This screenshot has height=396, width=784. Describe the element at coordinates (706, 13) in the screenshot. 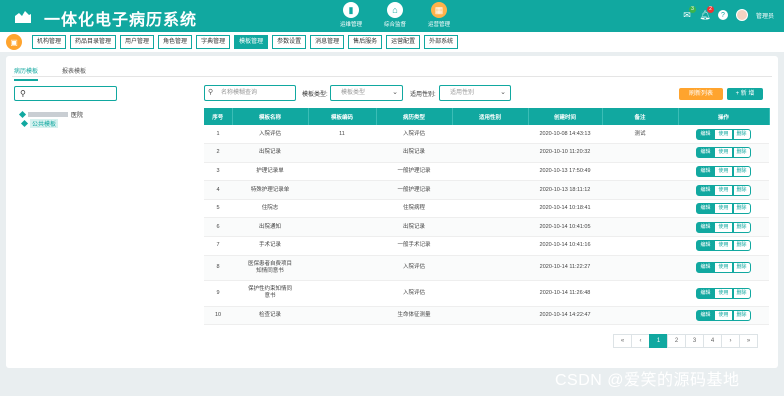

I see `bell-icon: 🔔︎ 2` at that location.